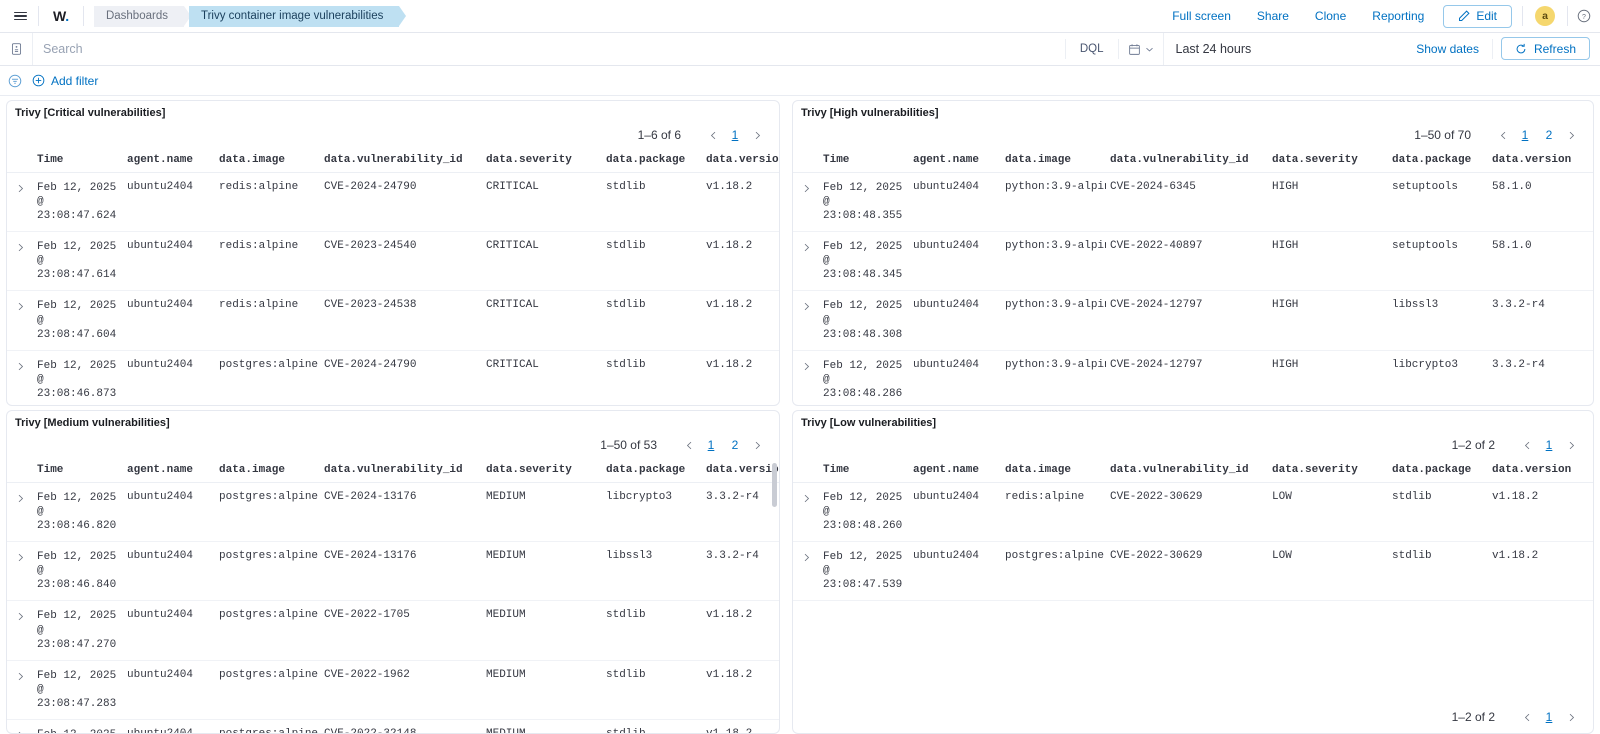 This screenshot has height=734, width=1600. Describe the element at coordinates (870, 113) in the screenshot. I see `panel-title-high: Trivy [High vulnerabilities]` at that location.